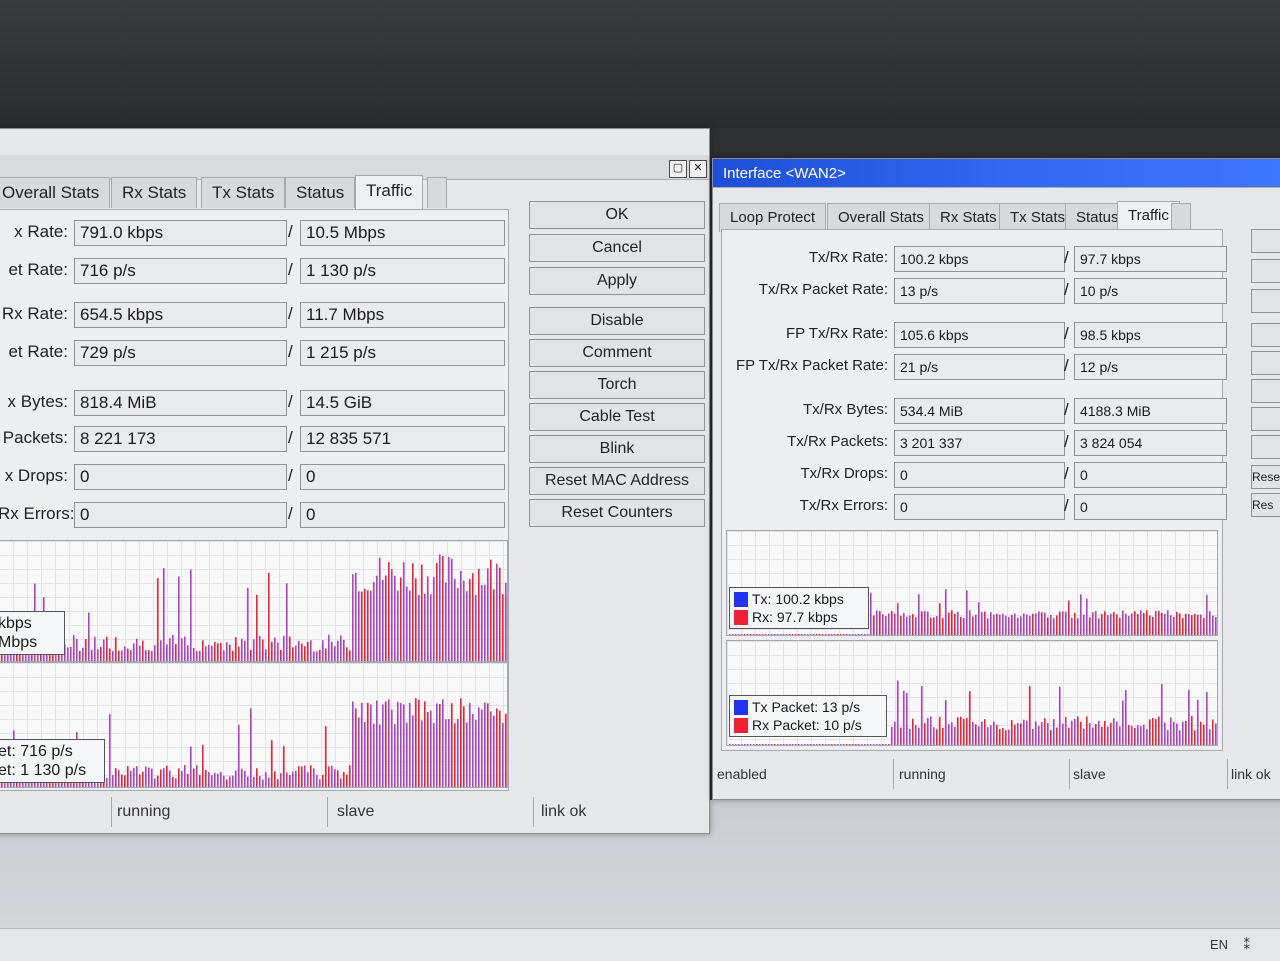  I want to click on reset-mac-address-button: Reset MAC Address, so click(617, 481).